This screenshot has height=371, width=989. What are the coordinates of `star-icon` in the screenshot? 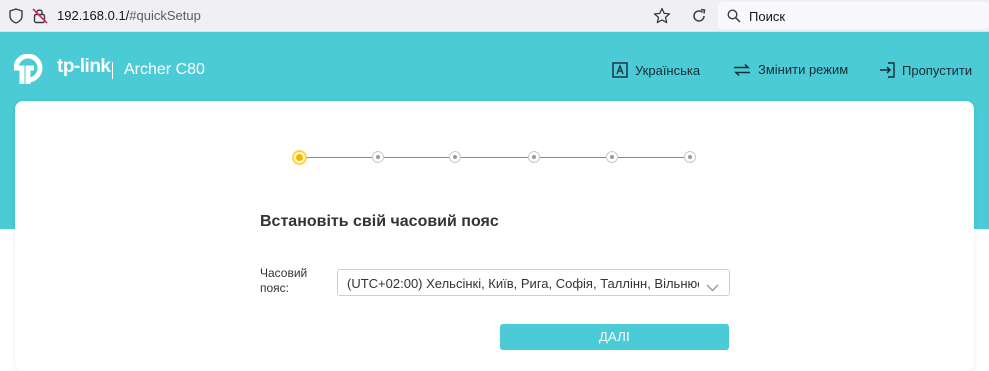 It's located at (662, 16).